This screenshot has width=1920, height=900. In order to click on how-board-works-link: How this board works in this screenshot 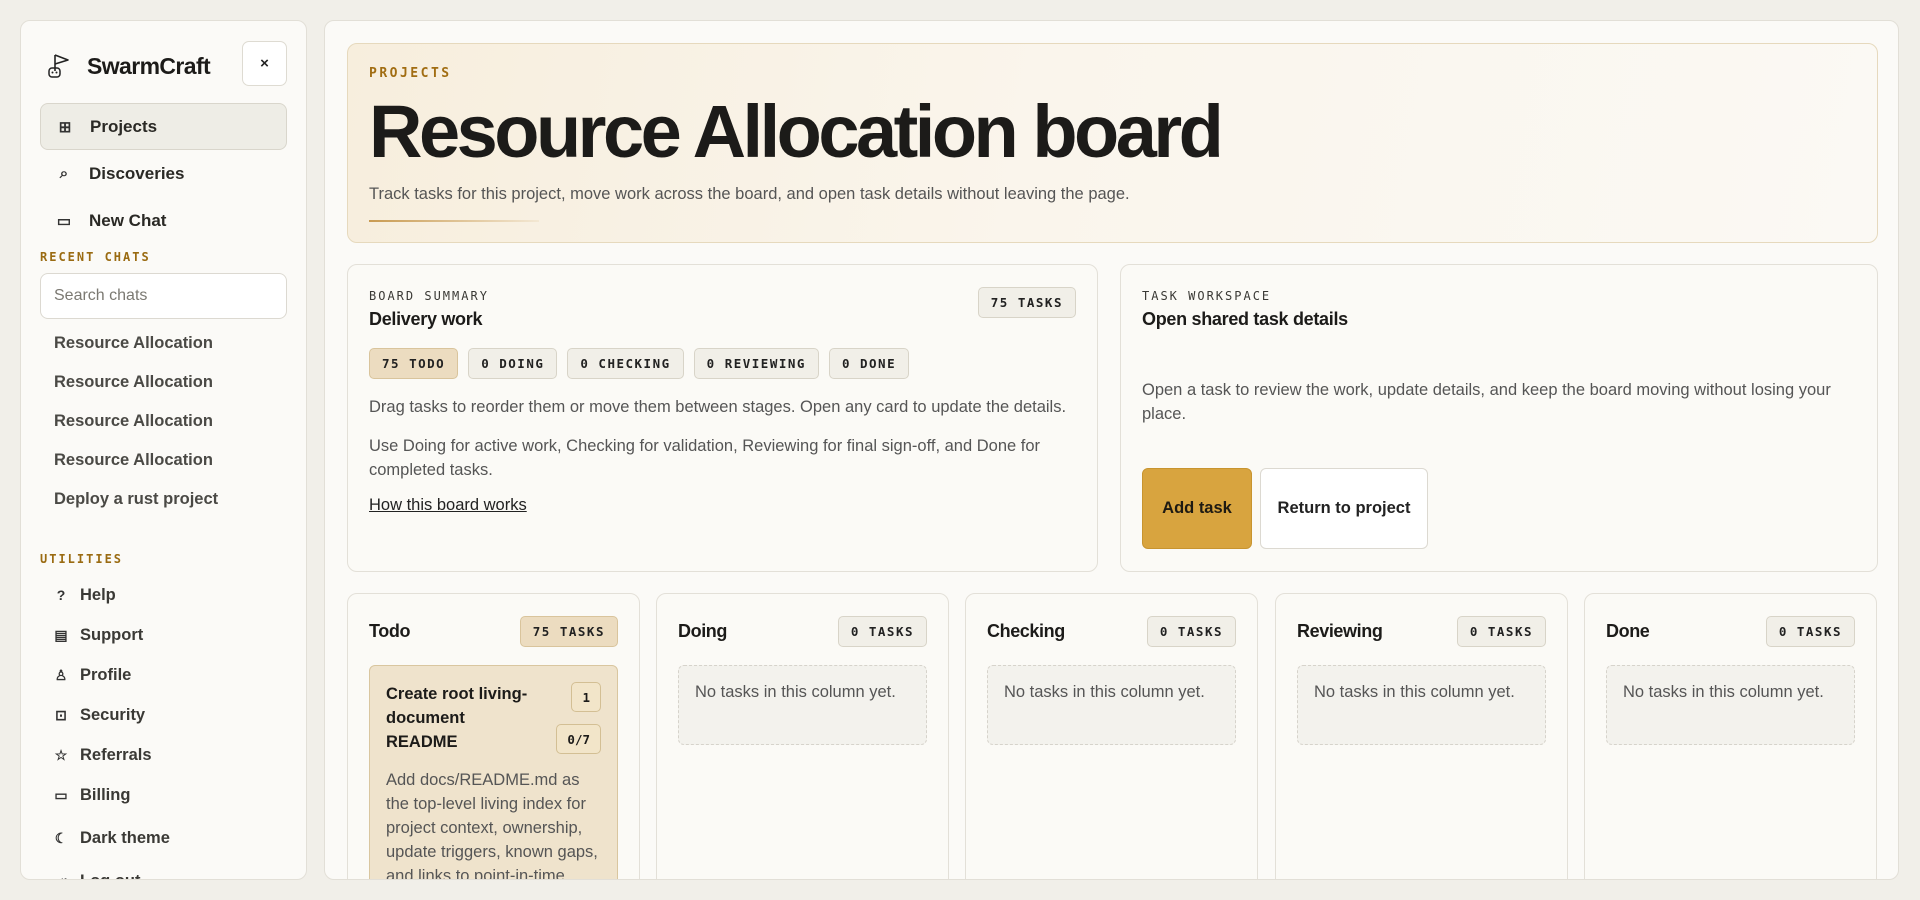, I will do `click(448, 505)`.